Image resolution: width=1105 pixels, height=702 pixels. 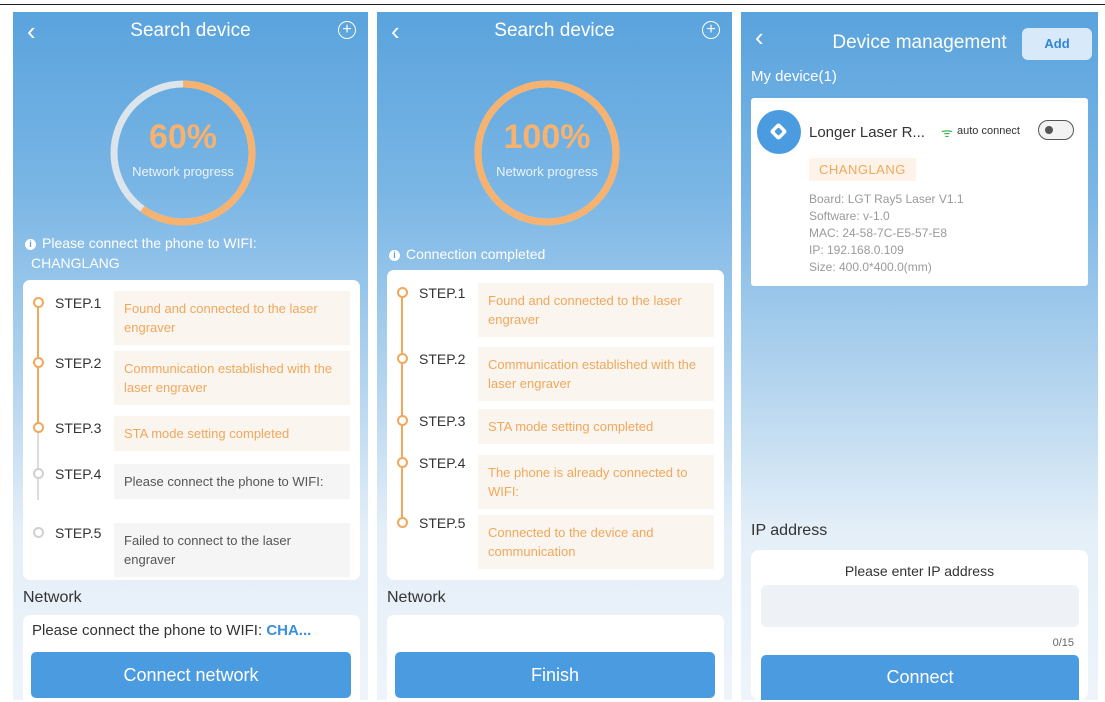 What do you see at coordinates (232, 550) in the screenshot?
I see `step-text: Failed to connect to the laser engraver` at bounding box center [232, 550].